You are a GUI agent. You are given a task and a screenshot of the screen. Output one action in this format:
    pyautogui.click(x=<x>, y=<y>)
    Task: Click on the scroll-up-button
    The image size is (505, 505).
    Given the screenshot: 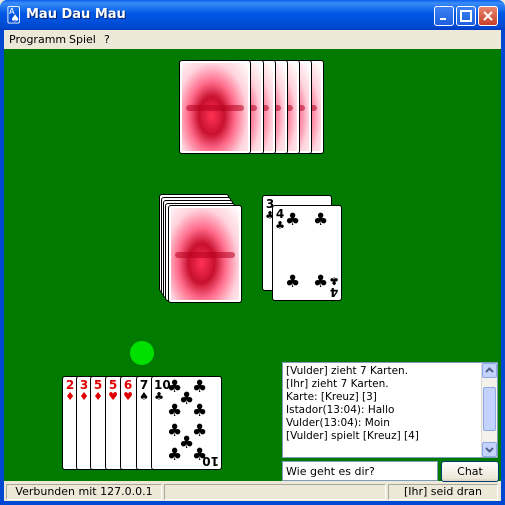 What is the action you would take?
    pyautogui.click(x=489, y=370)
    